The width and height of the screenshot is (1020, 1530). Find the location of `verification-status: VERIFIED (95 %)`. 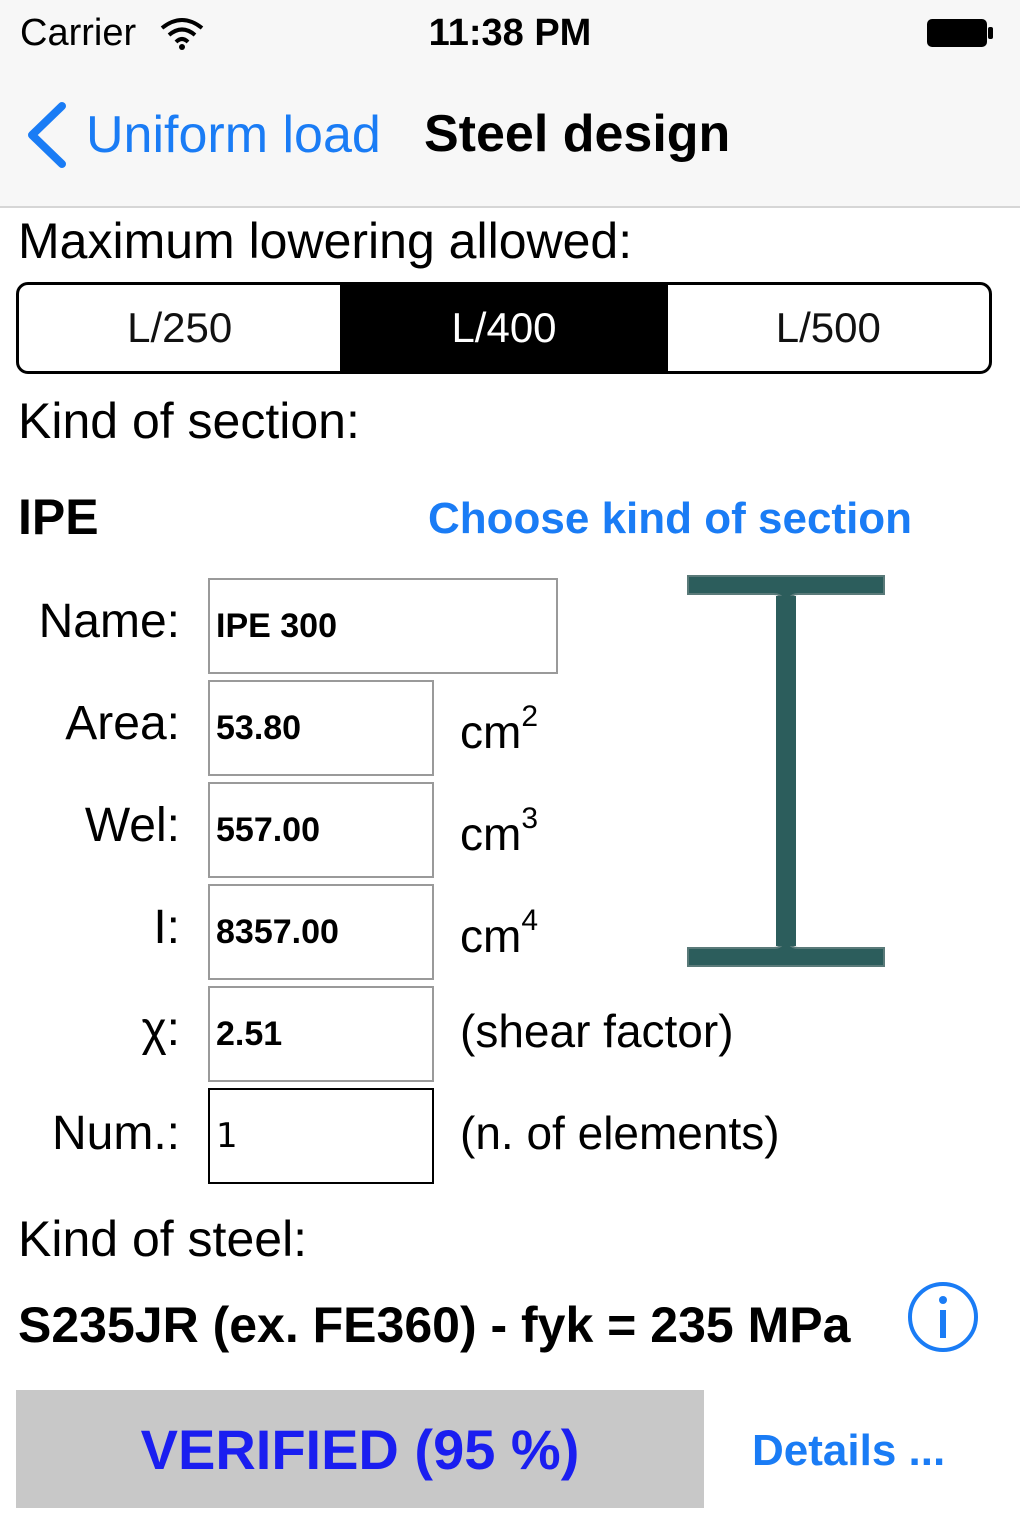

verification-status: VERIFIED (95 %) is located at coordinates (360, 1449).